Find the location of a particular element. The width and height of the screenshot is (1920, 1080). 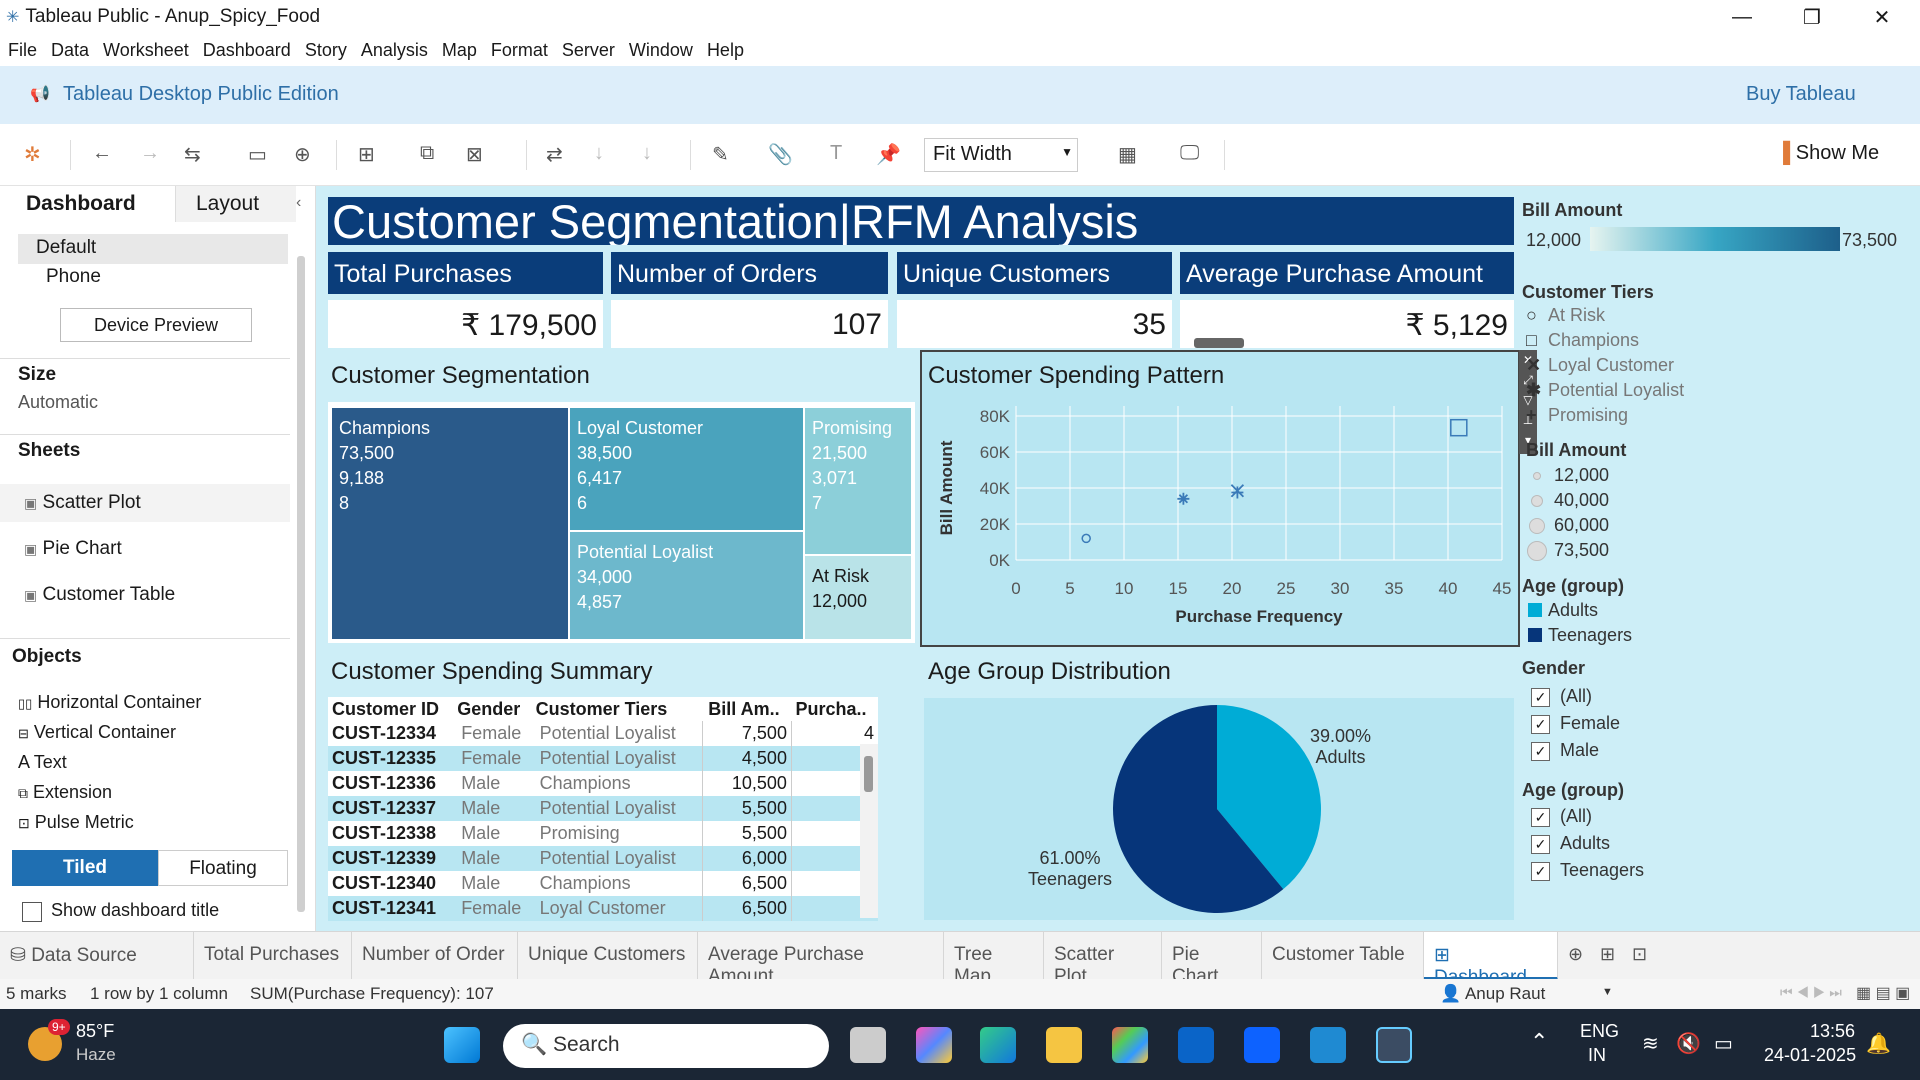

sort-asc-icon: ↓ is located at coordinates (599, 153).